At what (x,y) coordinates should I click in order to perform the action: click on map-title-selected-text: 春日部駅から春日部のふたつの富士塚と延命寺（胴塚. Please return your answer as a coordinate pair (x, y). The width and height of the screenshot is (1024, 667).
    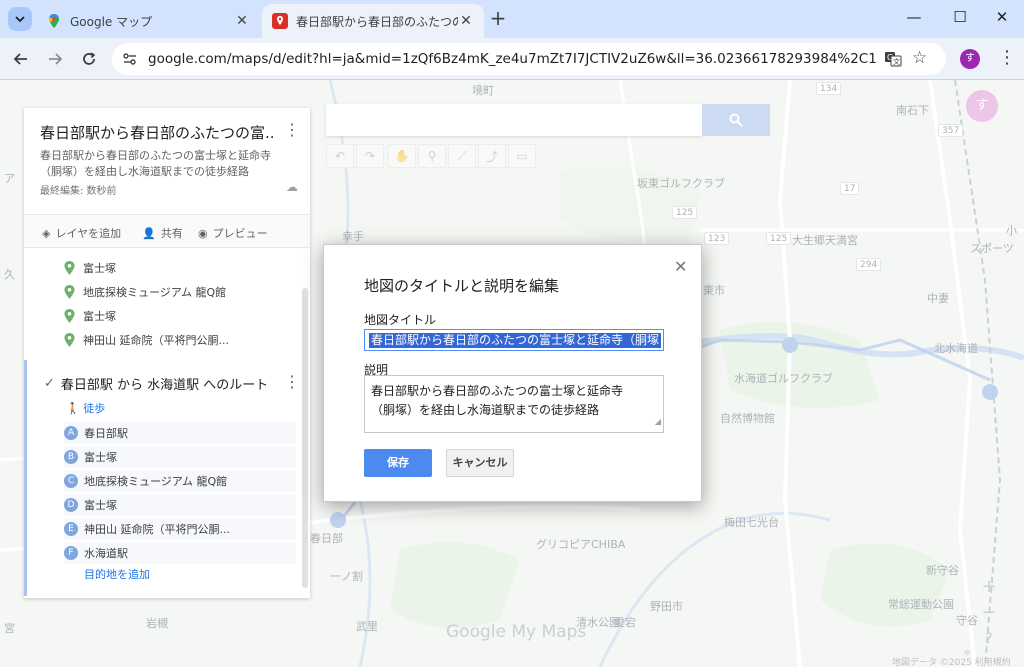
    Looking at the image, I should click on (515, 340).